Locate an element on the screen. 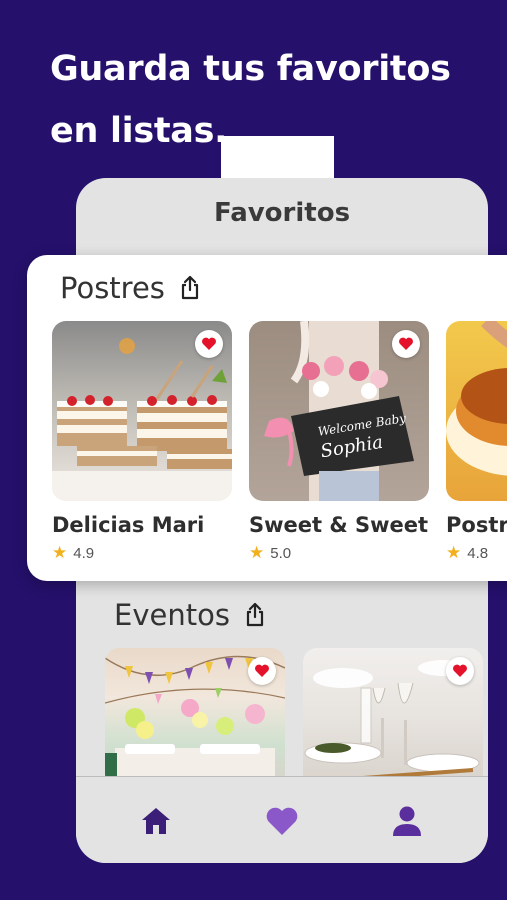  rating-value: 4.8 is located at coordinates (478, 553).